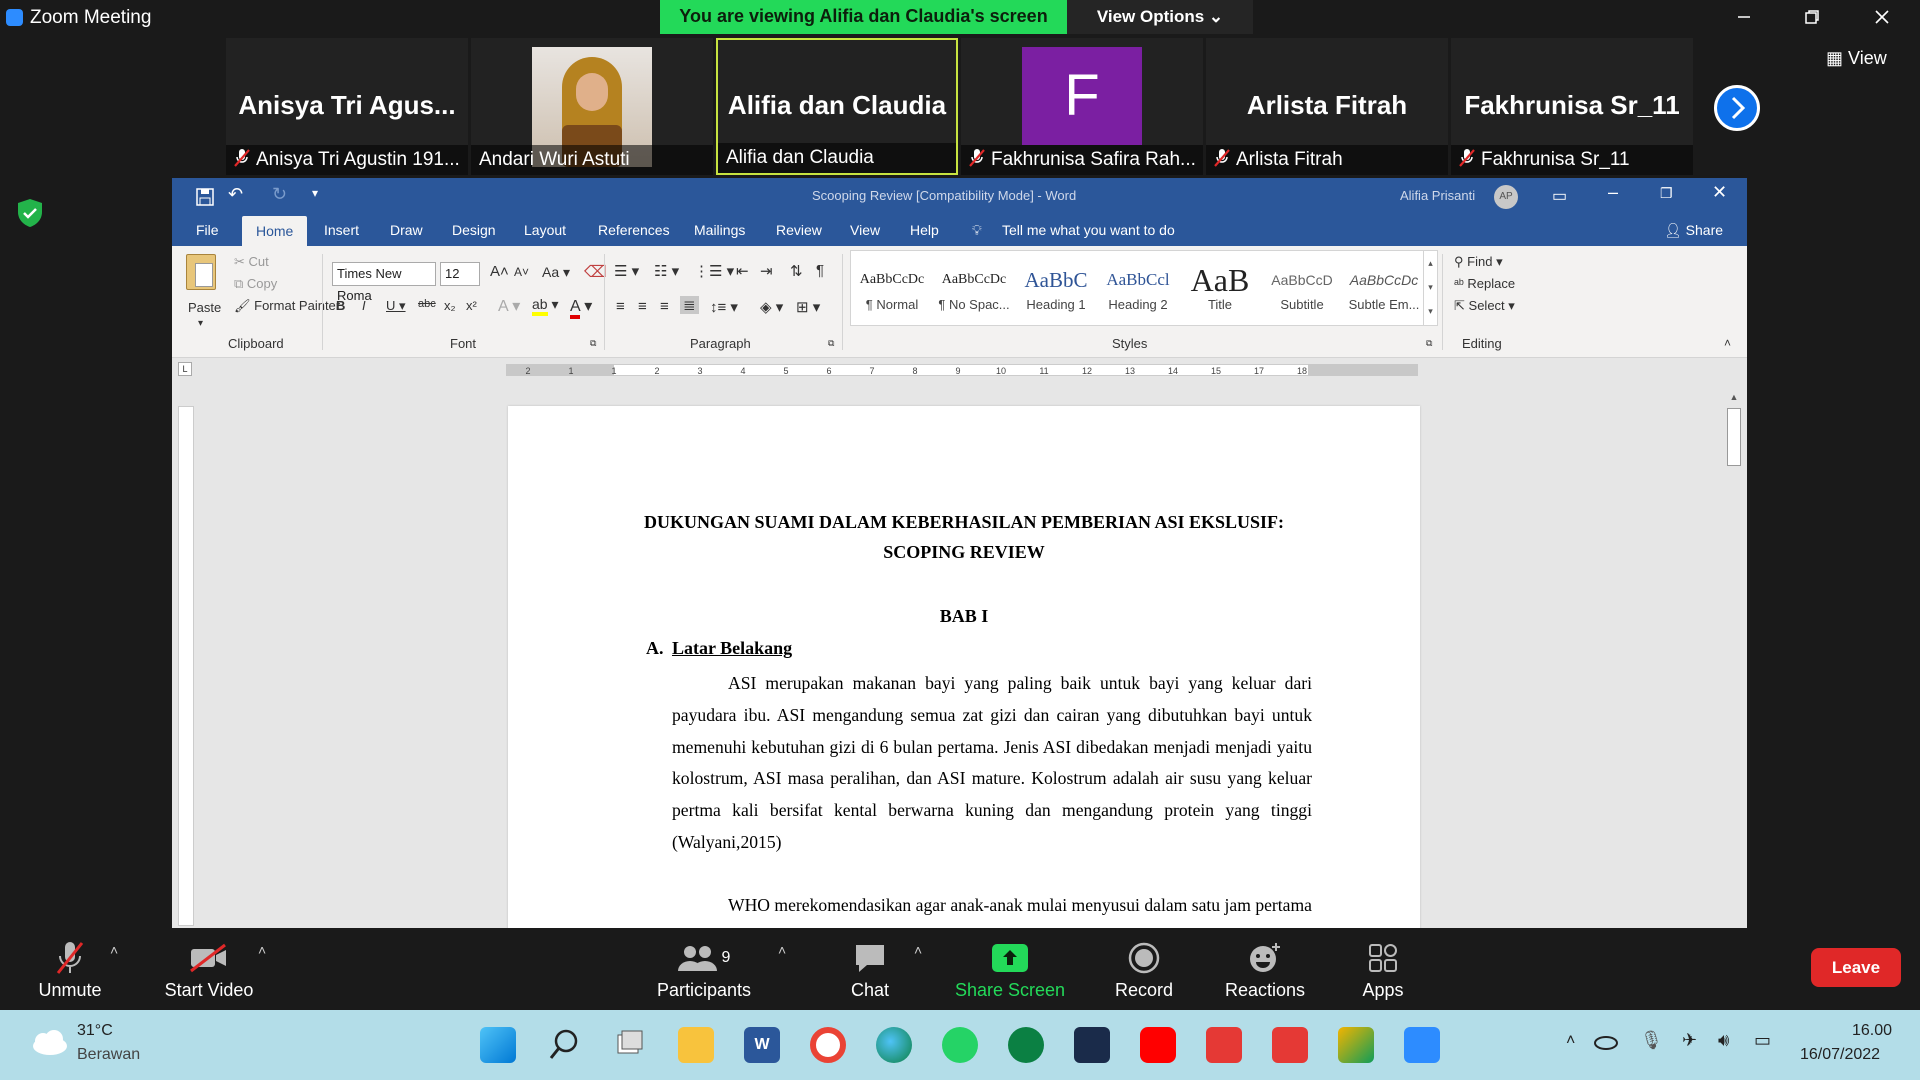 The width and height of the screenshot is (1920, 1080). Describe the element at coordinates (581, 307) in the screenshot. I see `font-color-icon: A ▾` at that location.